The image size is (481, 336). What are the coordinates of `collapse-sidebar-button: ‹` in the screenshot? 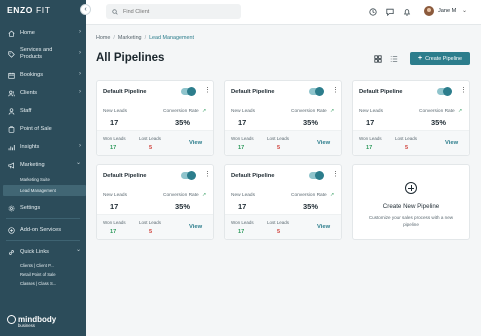 It's located at (85, 9).